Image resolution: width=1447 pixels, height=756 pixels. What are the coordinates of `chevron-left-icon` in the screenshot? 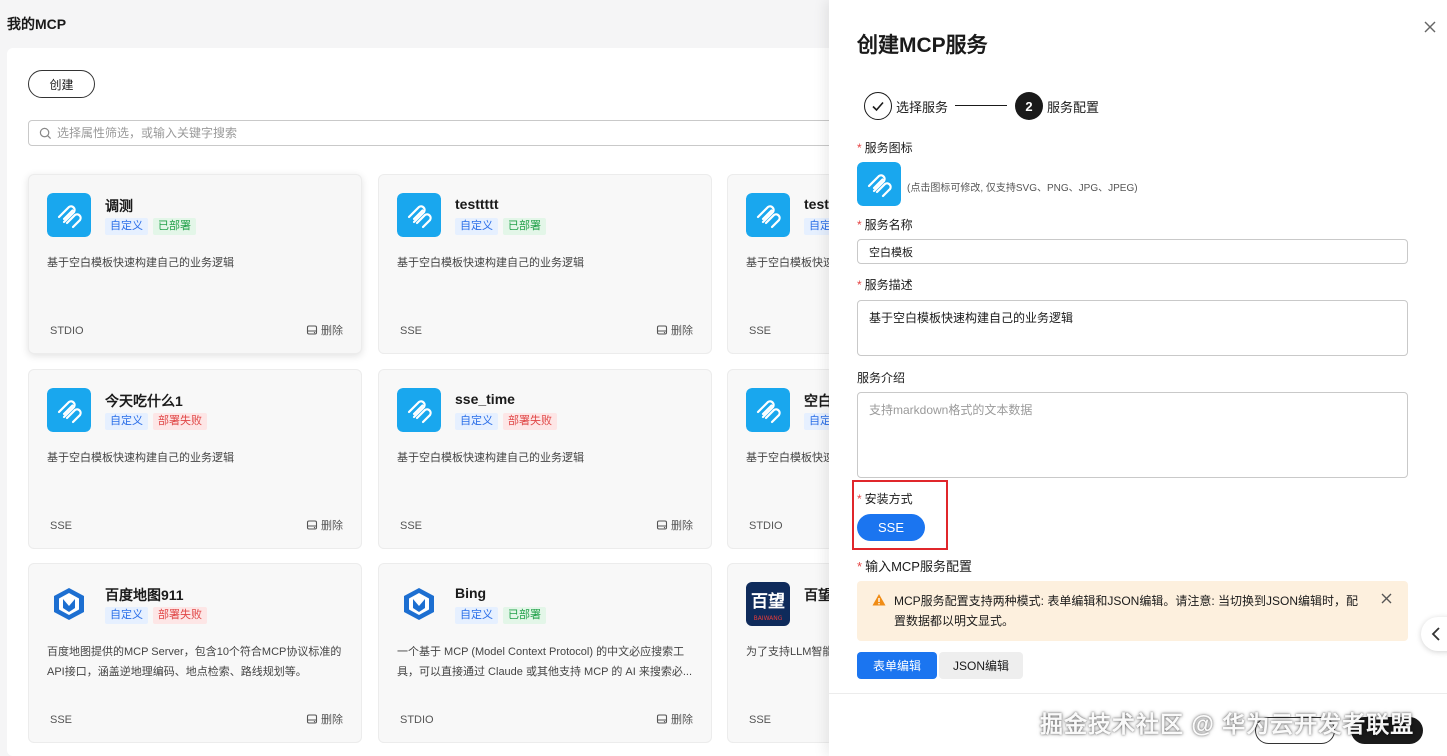 It's located at (1435, 634).